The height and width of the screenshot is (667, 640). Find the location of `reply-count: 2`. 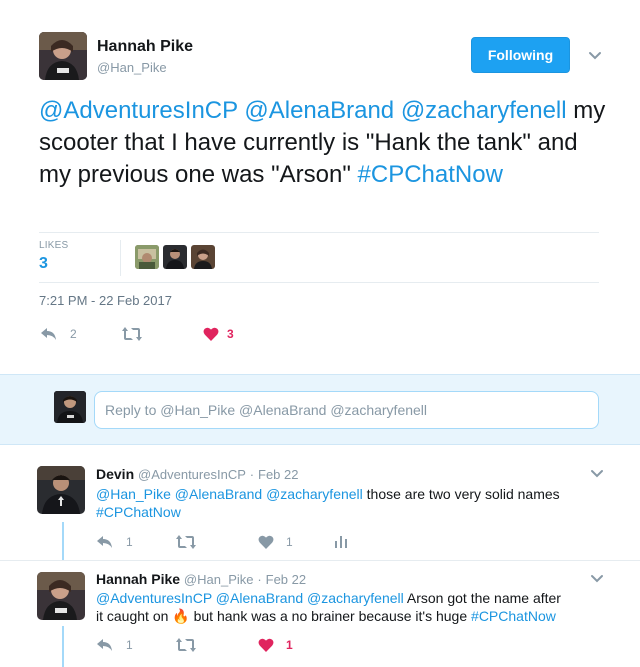

reply-count: 2 is located at coordinates (73, 334).